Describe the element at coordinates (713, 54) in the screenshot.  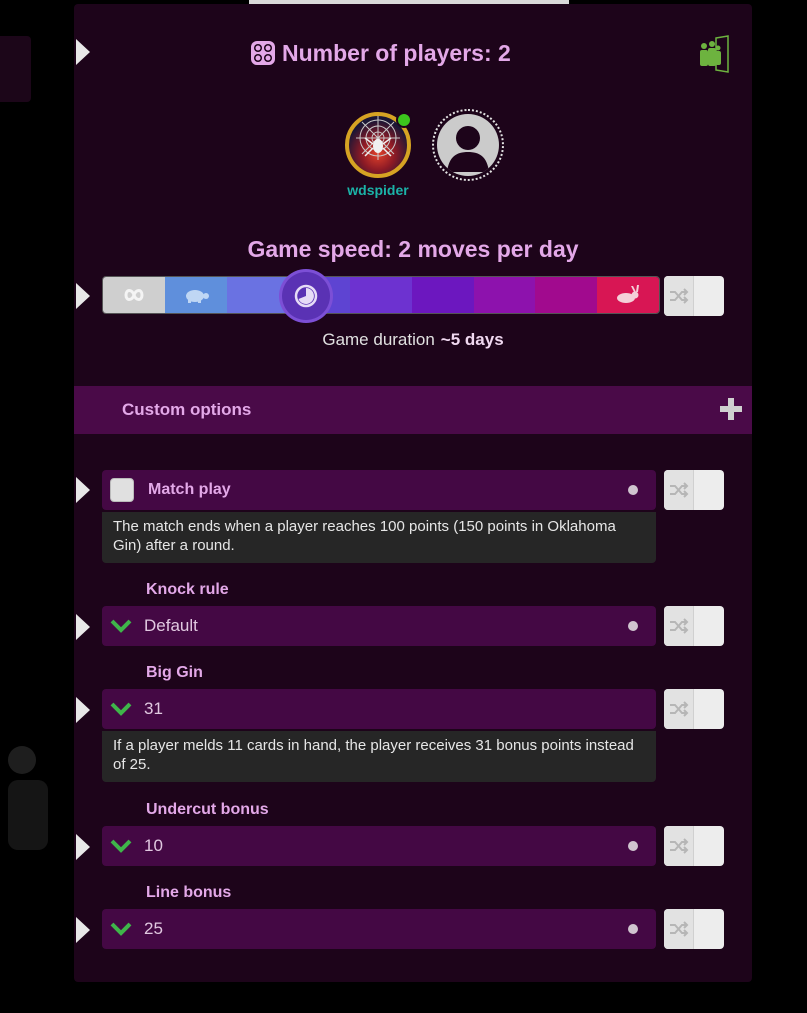
I see `leave-game-icon` at that location.